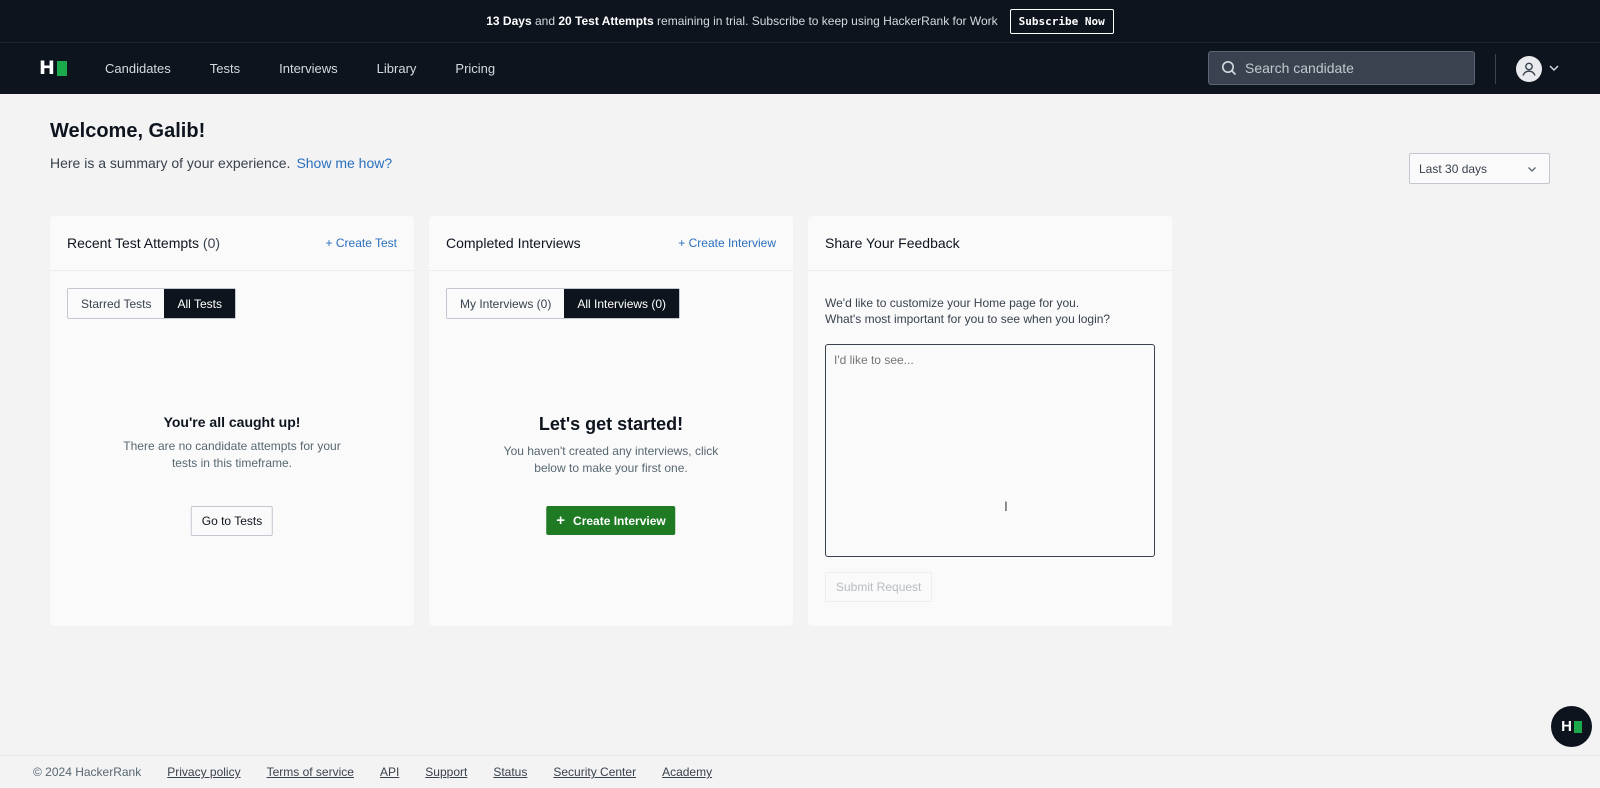 The height and width of the screenshot is (788, 1600). I want to click on test-filter-tabs: Starred Tests All Tests, so click(151, 303).